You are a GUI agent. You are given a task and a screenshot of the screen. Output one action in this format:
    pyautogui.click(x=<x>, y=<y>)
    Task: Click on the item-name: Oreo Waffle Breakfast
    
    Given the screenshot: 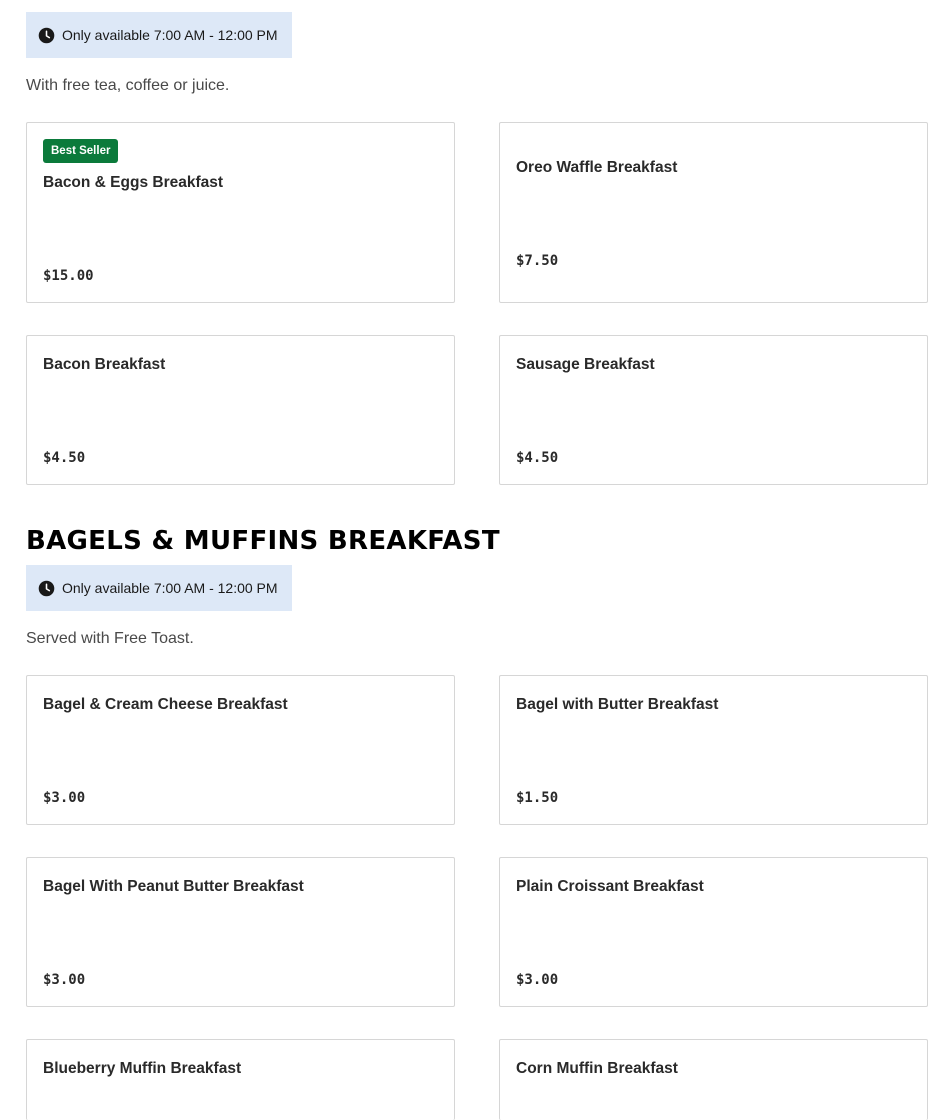 What is the action you would take?
    pyautogui.click(x=597, y=167)
    